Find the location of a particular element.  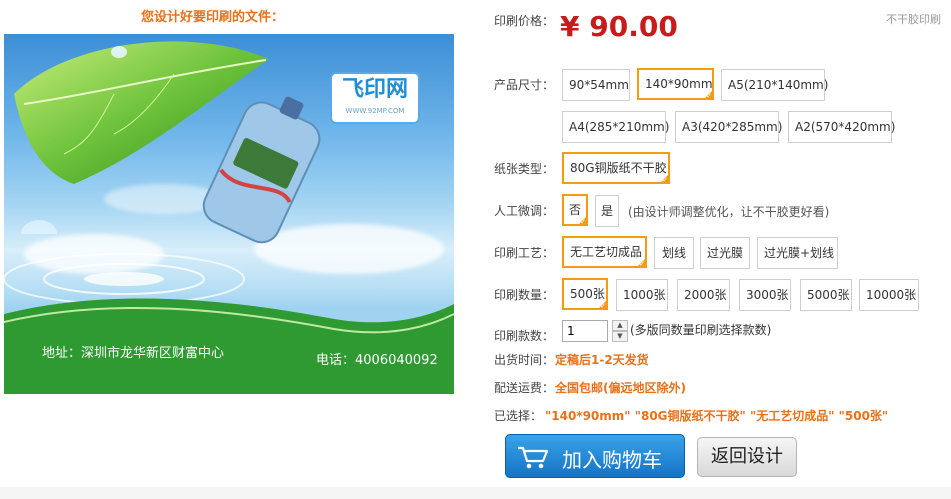

spin-down-icon: ▼ is located at coordinates (620, 336).